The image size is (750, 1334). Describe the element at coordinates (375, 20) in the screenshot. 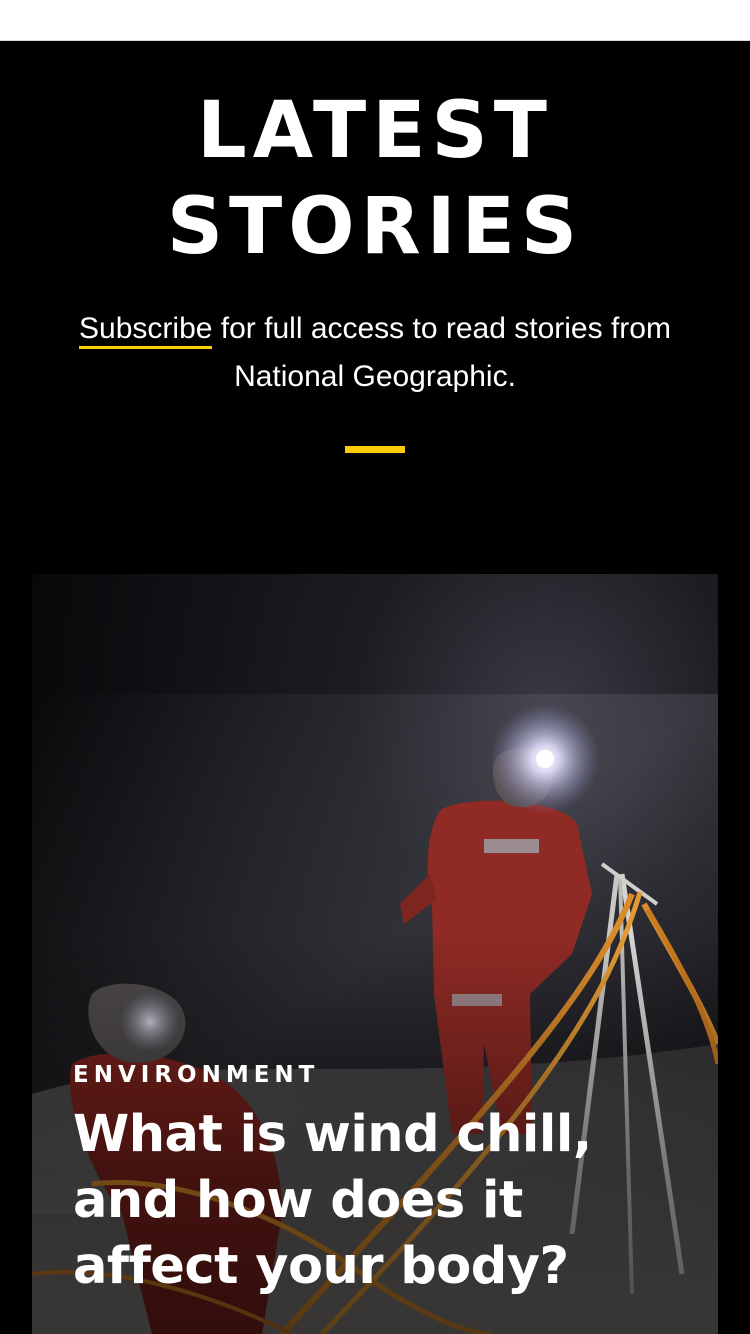

I see `top-bar` at that location.